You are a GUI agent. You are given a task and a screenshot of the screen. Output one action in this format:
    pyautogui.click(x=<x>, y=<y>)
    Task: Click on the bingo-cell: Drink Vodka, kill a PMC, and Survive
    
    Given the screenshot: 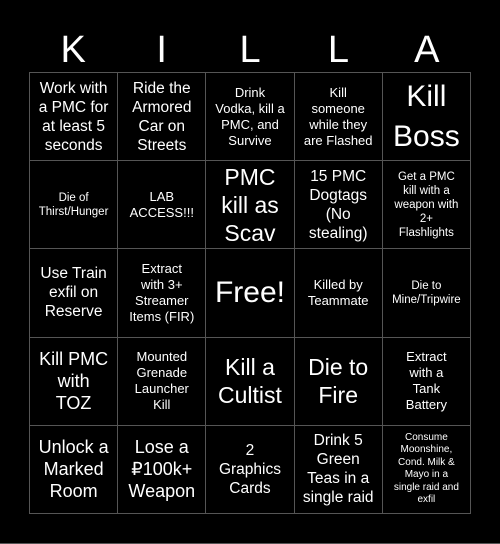 What is the action you would take?
    pyautogui.click(x=250, y=117)
    